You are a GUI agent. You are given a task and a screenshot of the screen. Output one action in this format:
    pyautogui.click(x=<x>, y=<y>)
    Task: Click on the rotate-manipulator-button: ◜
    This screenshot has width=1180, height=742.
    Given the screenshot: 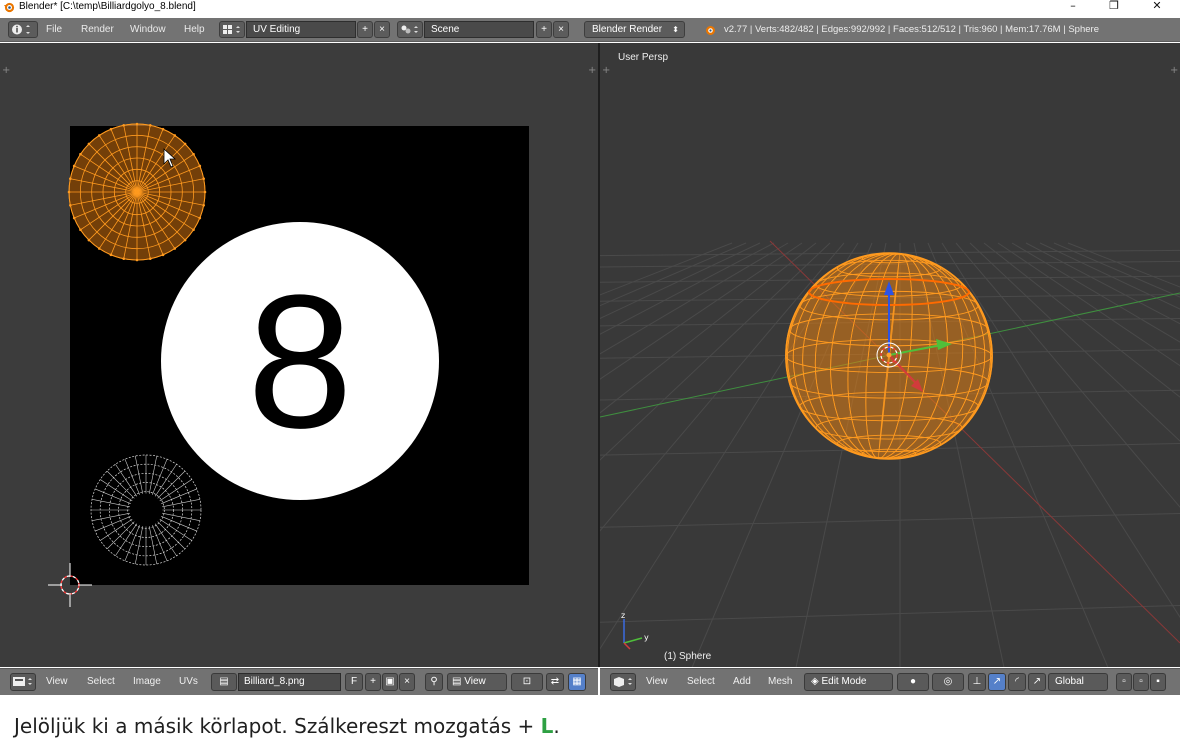 What is the action you would take?
    pyautogui.click(x=1017, y=682)
    